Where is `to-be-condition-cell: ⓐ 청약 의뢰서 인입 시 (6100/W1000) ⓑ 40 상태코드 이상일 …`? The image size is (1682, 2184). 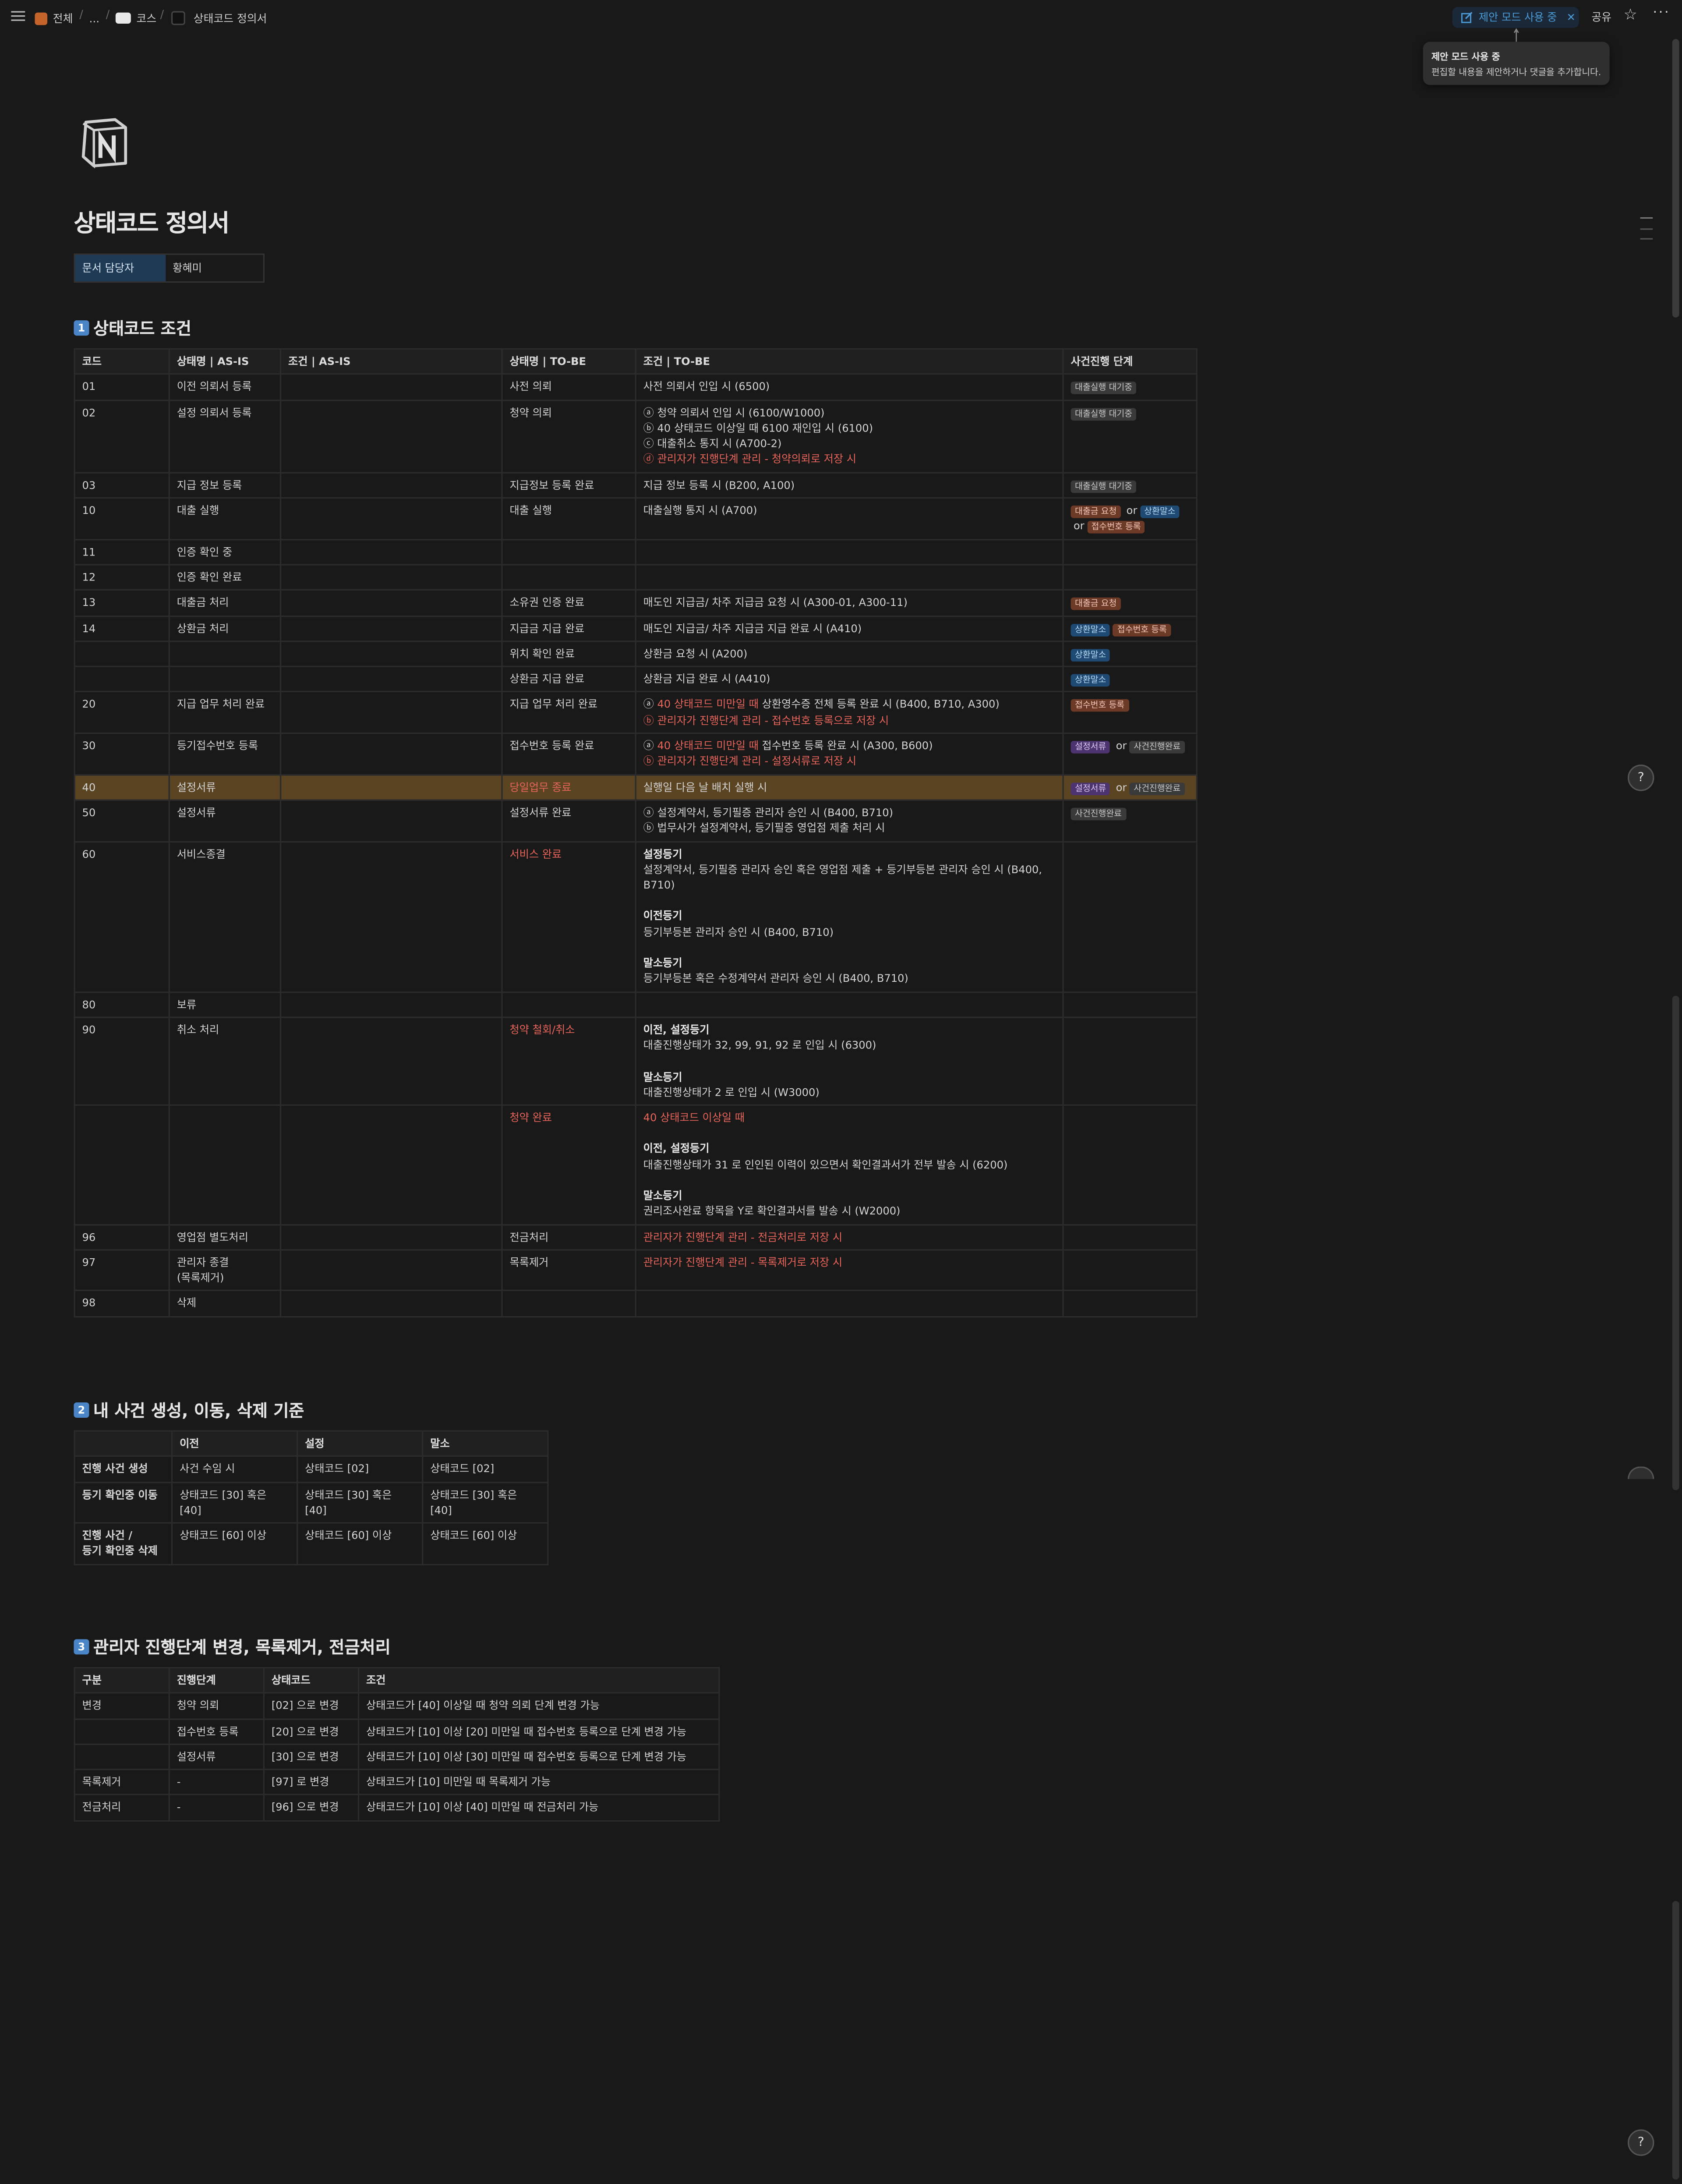 to-be-condition-cell: ⓐ 청약 의뢰서 인입 시 (6100/W1000) ⓑ 40 상태코드 이상일 … is located at coordinates (849, 436).